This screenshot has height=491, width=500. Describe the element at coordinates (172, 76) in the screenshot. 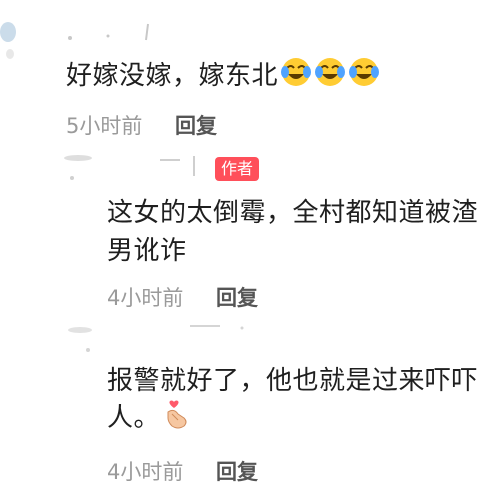

I see `comment-body: 好嫁没嫁，嫁东北` at that location.